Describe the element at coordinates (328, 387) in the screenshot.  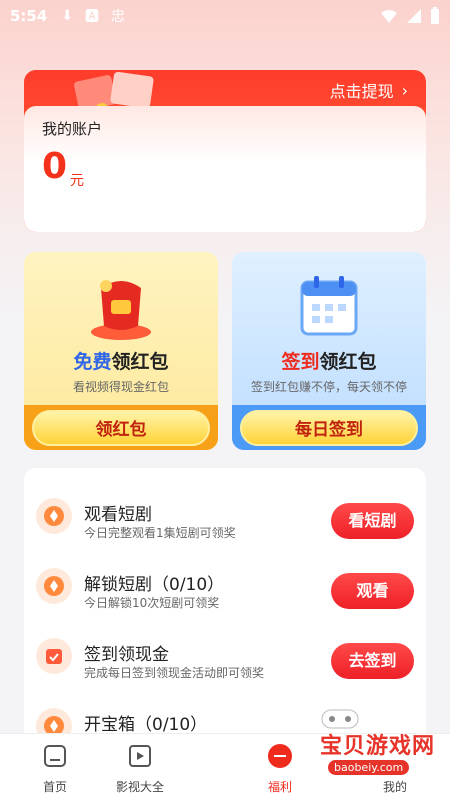
I see `promo-subtitle: 签到红包赚不停，每天领不停` at that location.